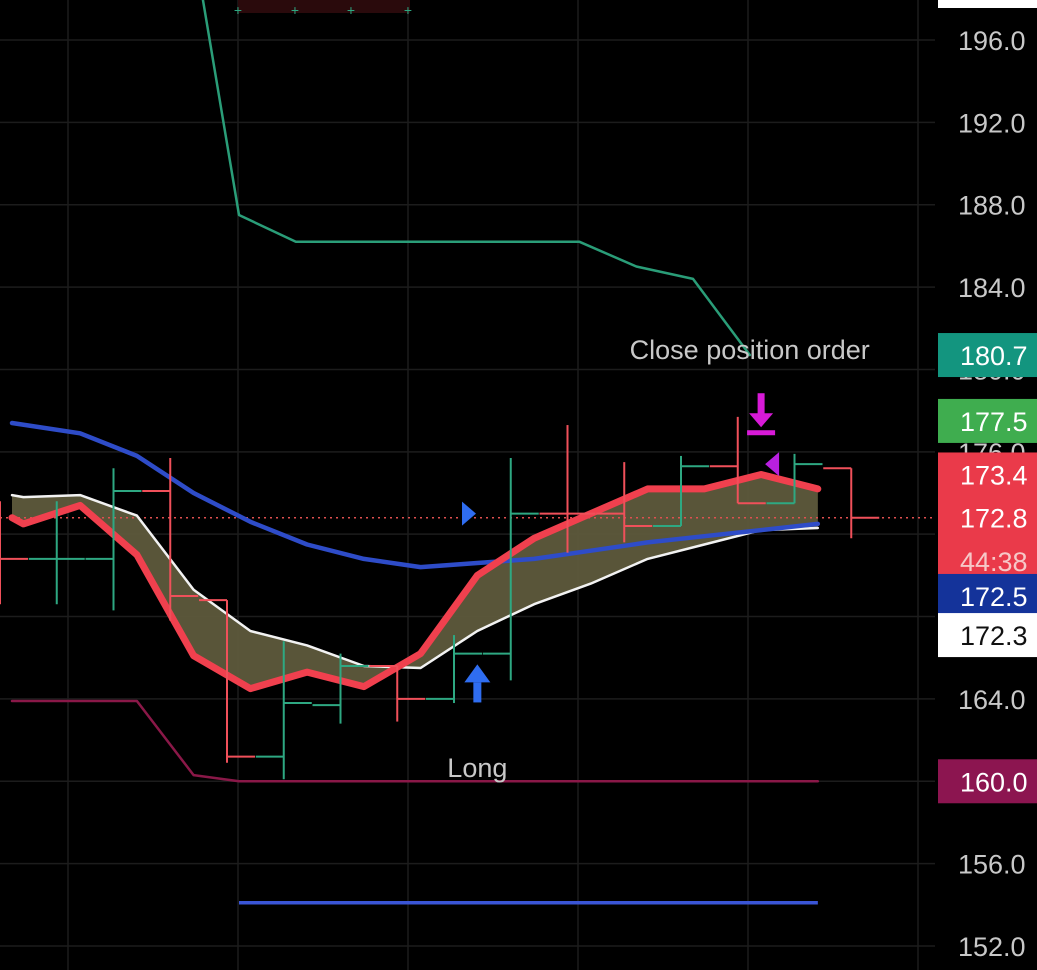  I want to click on y-tick-label: 188.0, so click(992, 206).